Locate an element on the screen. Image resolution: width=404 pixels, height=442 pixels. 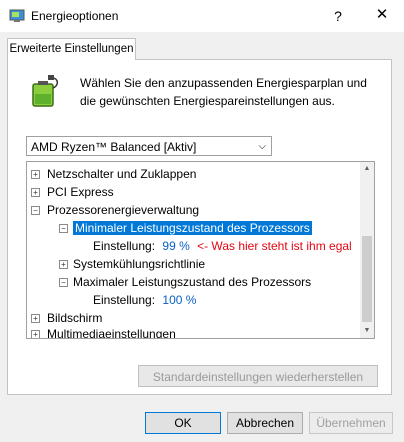
scroll-thumb is located at coordinates (367, 279).